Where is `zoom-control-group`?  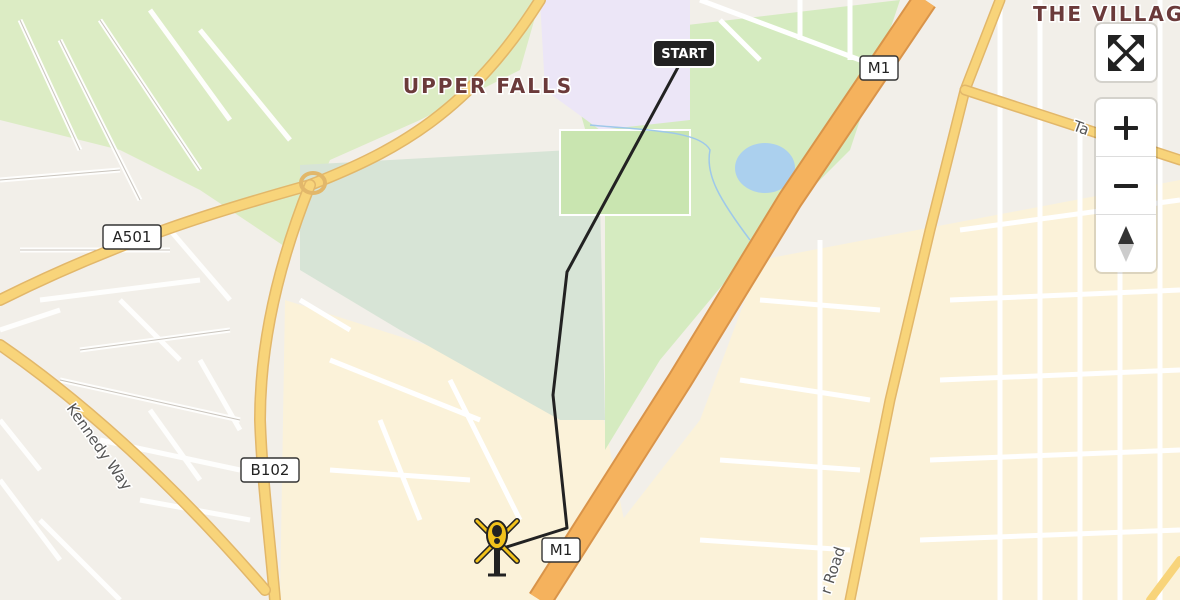
zoom-control-group is located at coordinates (1126, 185).